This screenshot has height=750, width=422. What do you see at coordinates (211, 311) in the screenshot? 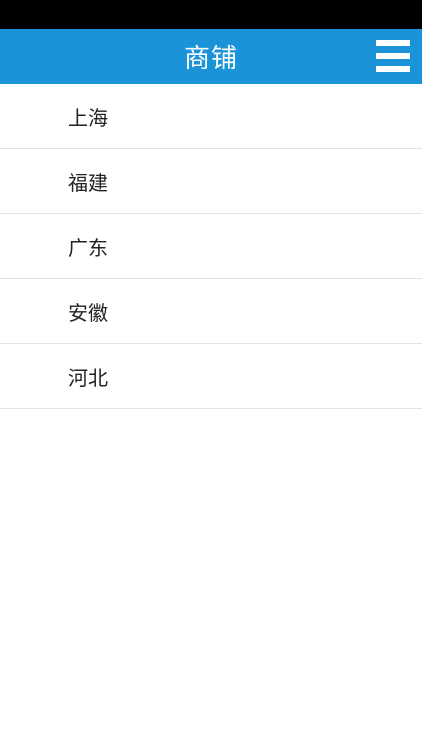
I see `list-item-region: 安徽` at bounding box center [211, 311].